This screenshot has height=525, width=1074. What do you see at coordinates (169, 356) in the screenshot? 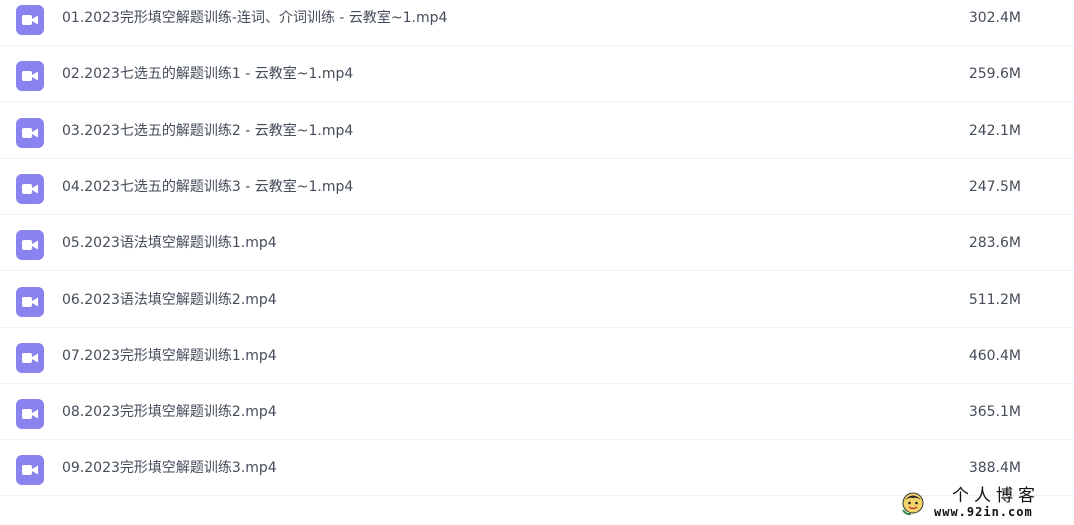
I see `file-name: 07.2023完形填空解题训练1.mp4` at bounding box center [169, 356].